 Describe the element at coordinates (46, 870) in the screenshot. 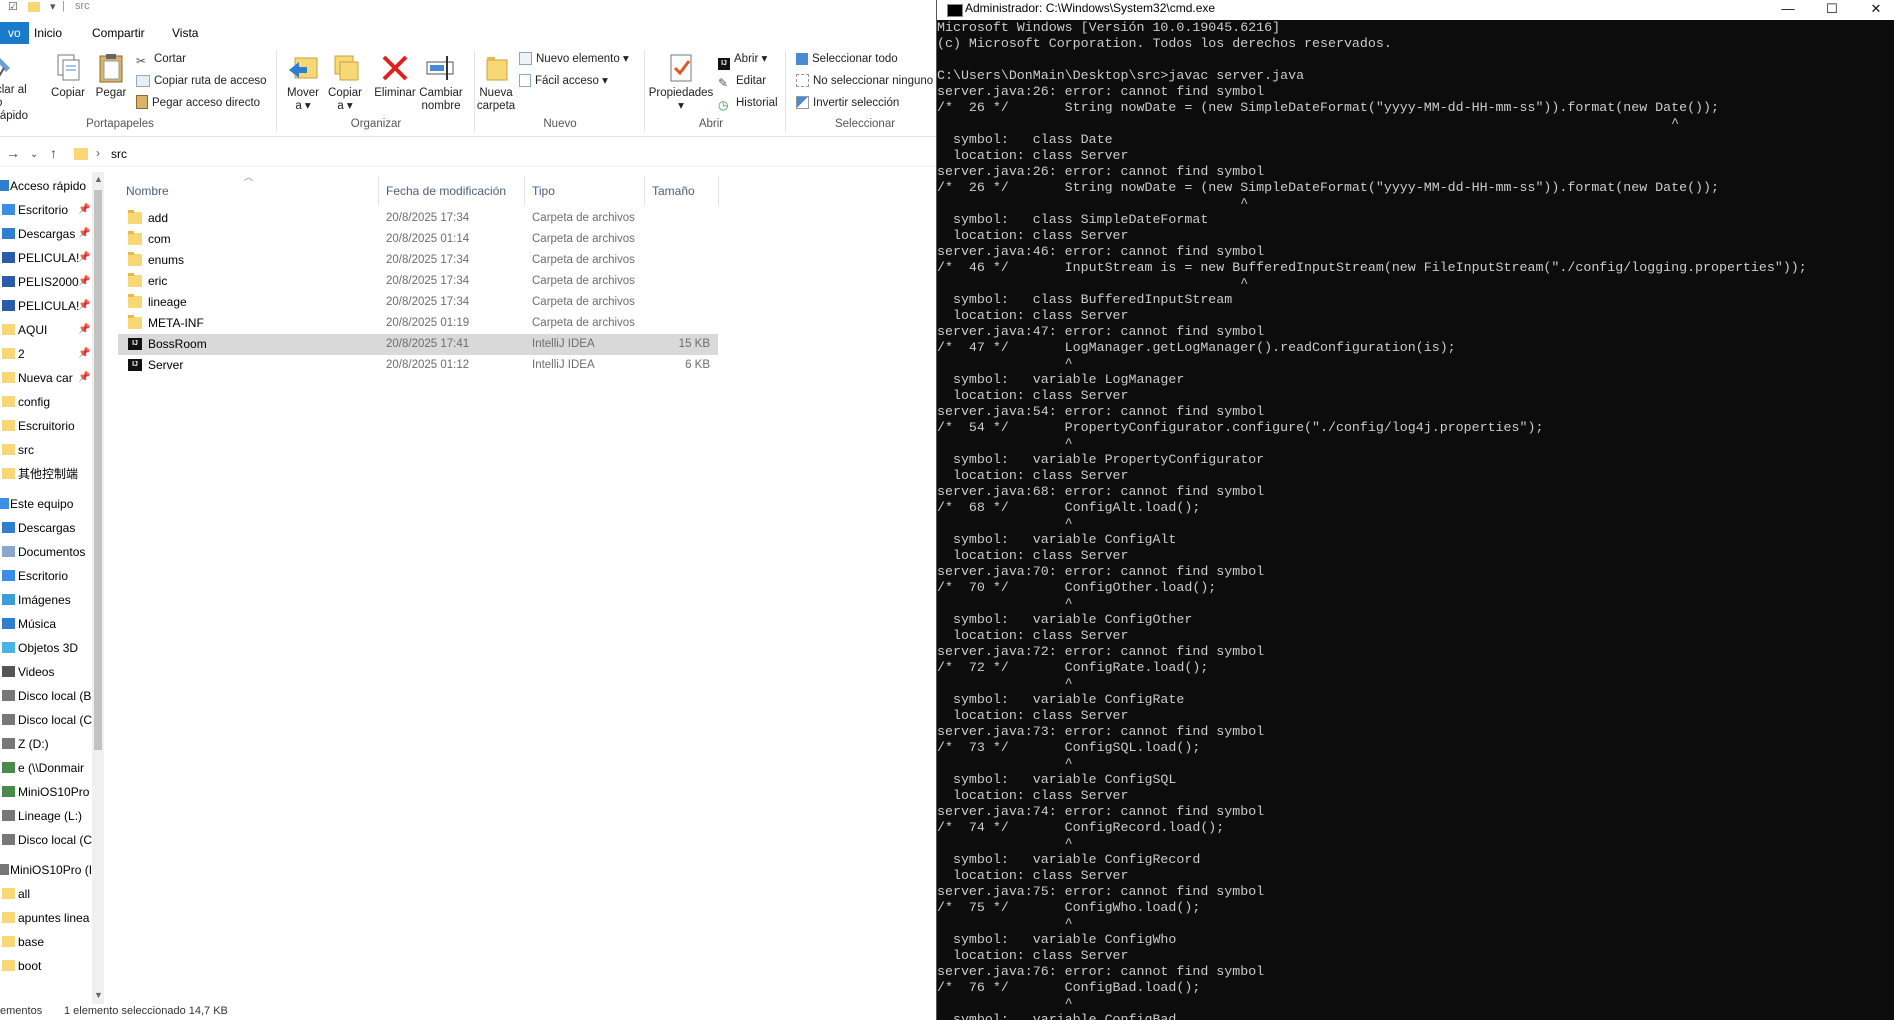

I see `nav-item: MiniOS10Pro (I` at that location.